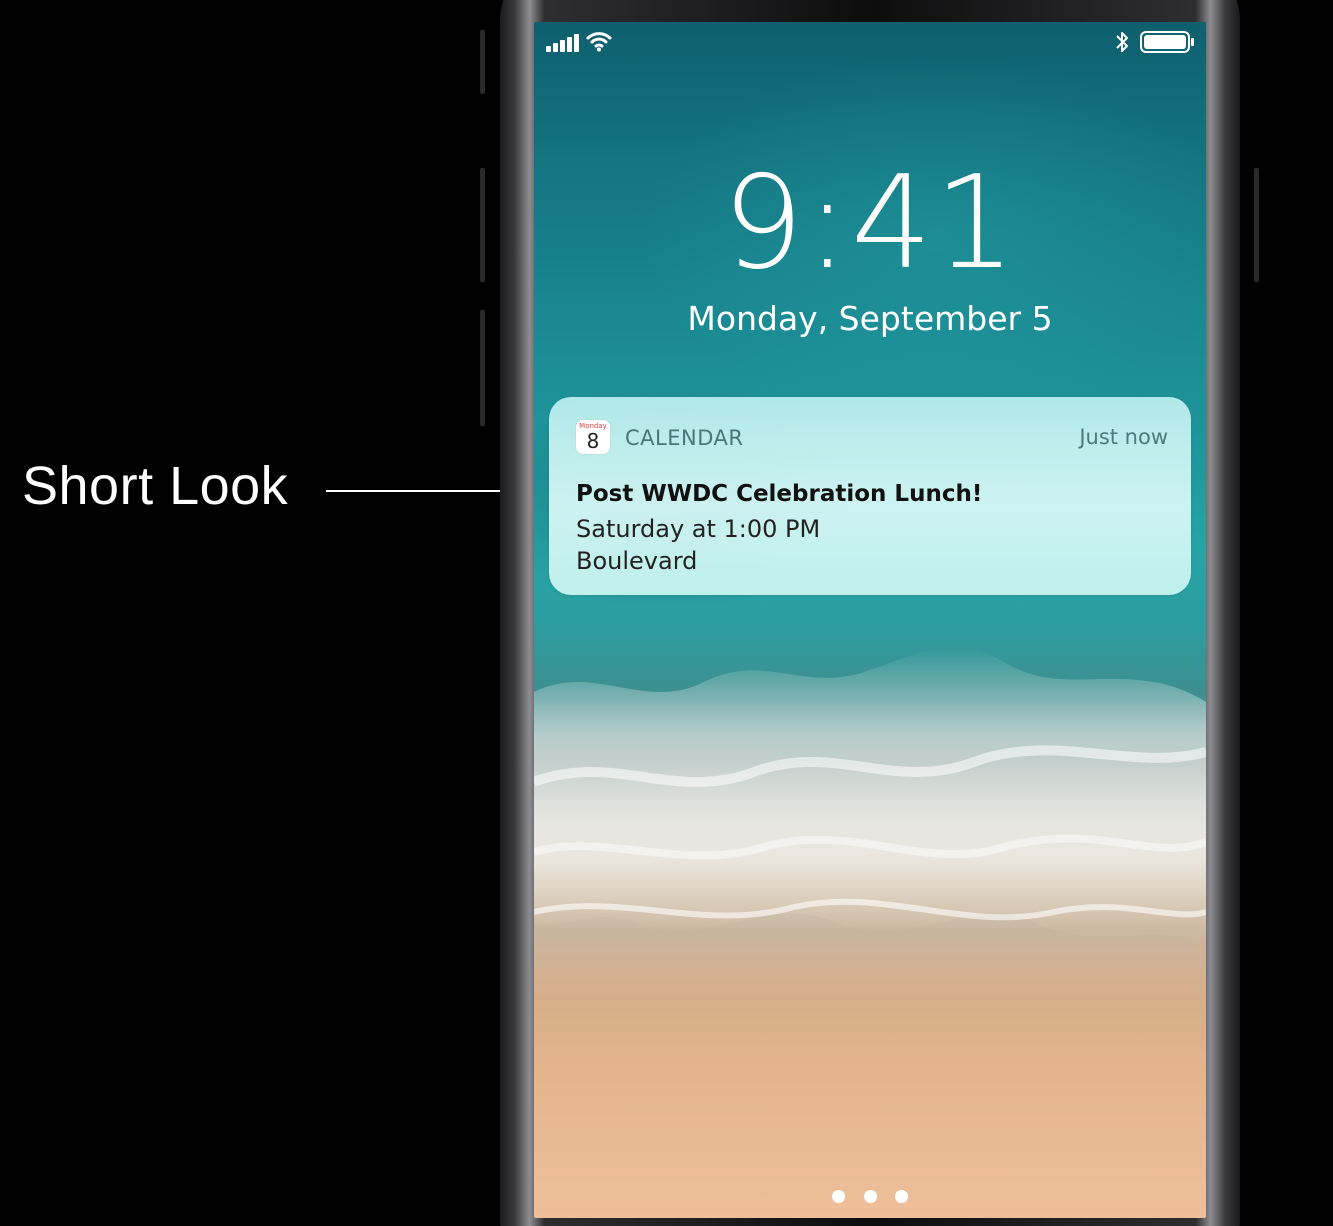 This screenshot has height=1226, width=1333. Describe the element at coordinates (698, 529) in the screenshot. I see `notification-body-line-1: Saturday at 1:00 PM` at that location.